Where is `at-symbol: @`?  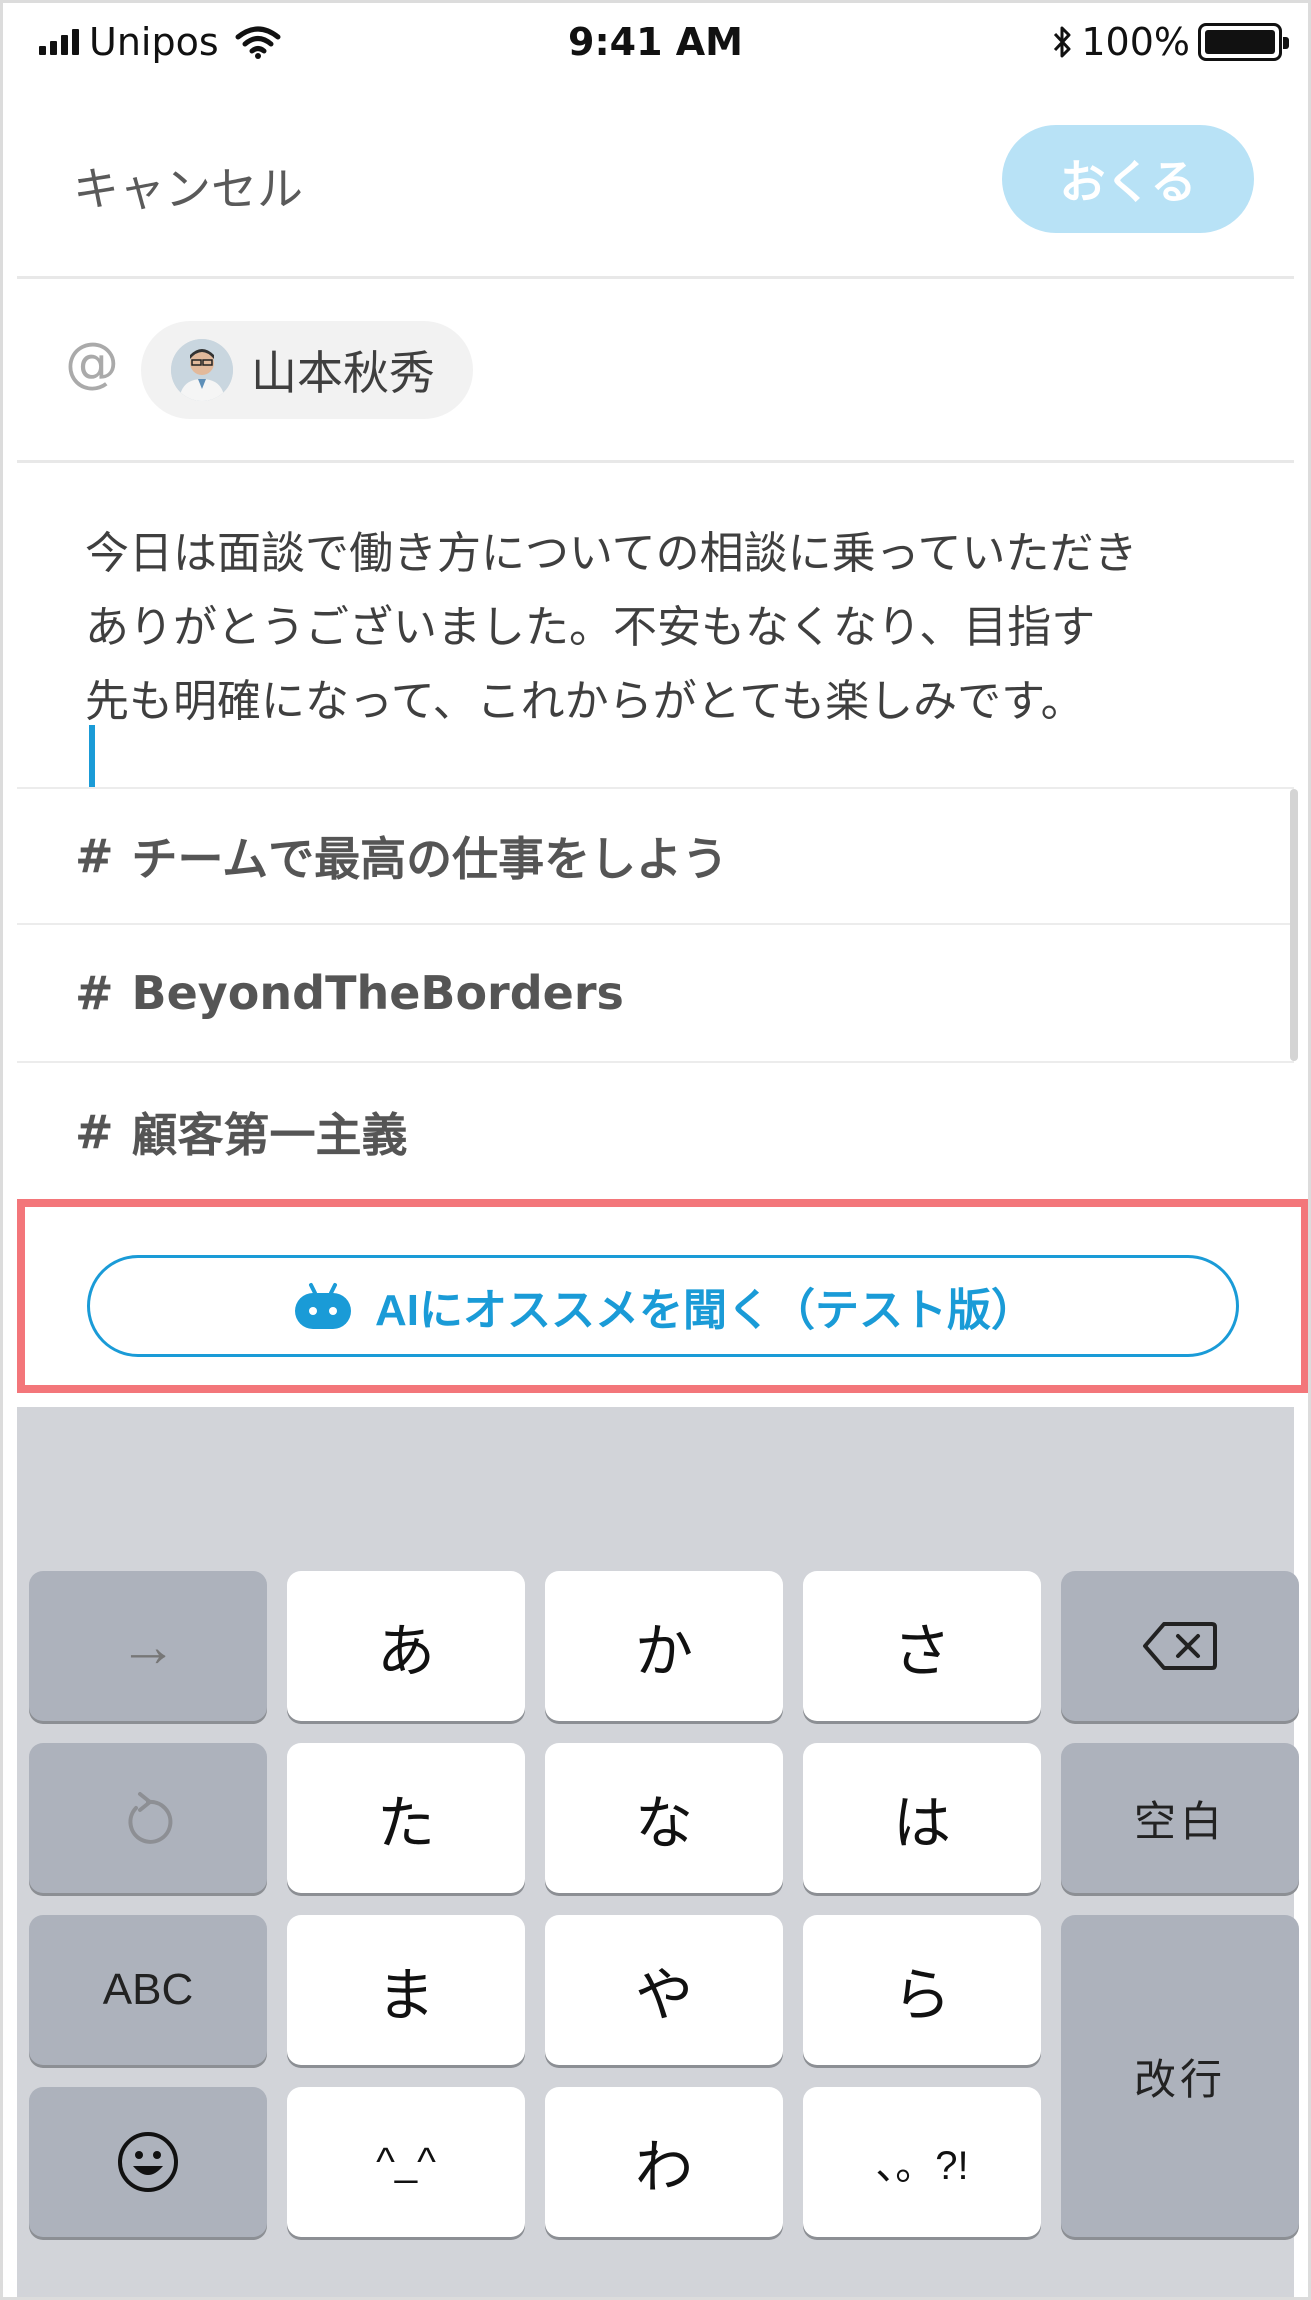
at-symbol: @ is located at coordinates (92, 362).